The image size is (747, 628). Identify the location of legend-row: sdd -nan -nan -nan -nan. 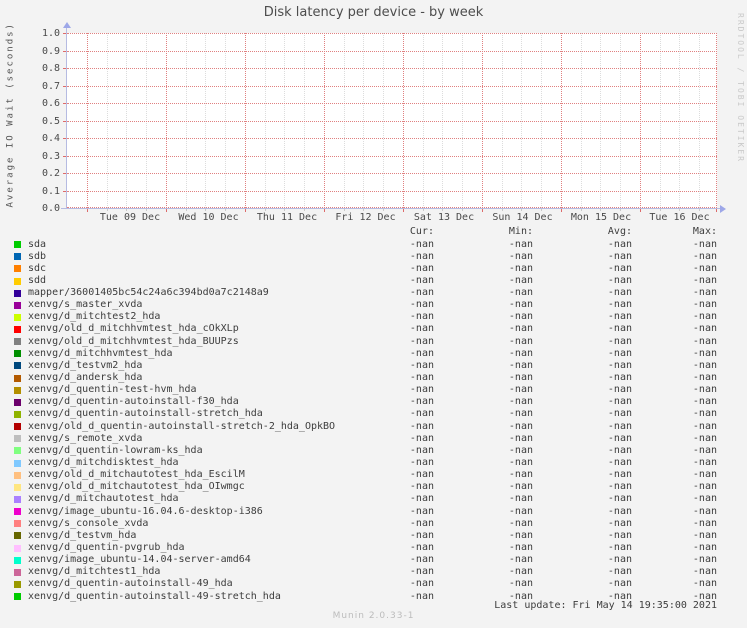
(365, 281).